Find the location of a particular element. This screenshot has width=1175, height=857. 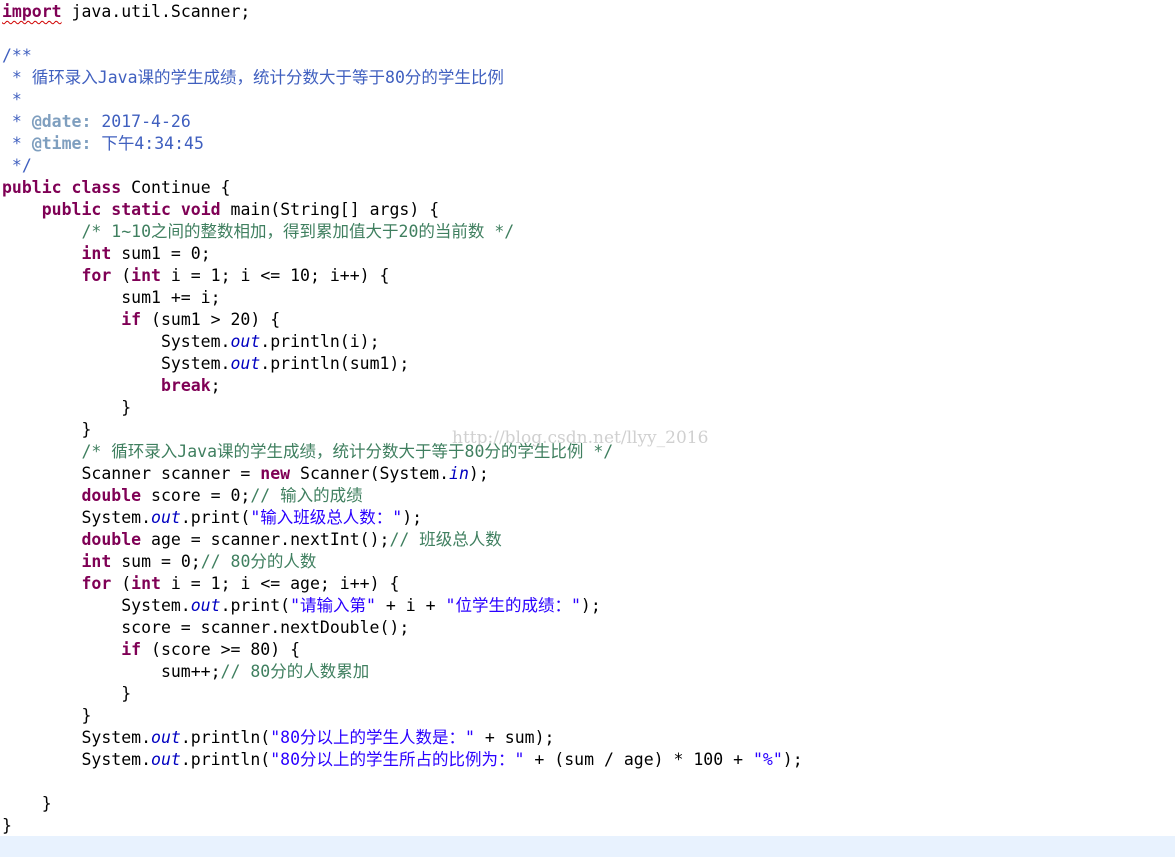

code-line: int sum1 = 0; is located at coordinates (402, 254).